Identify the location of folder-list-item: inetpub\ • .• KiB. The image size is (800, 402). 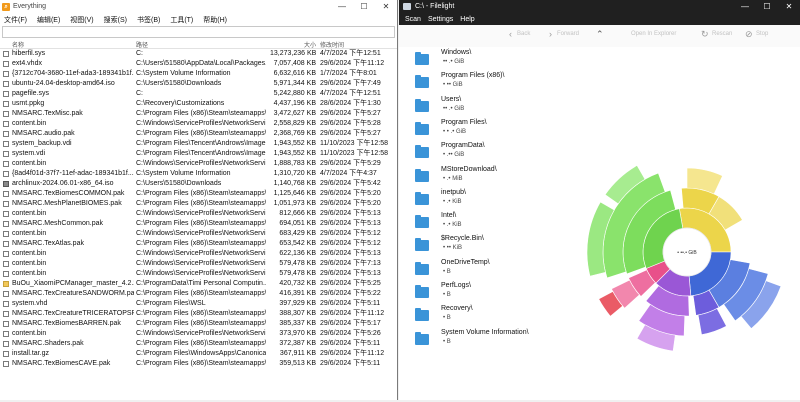
(491, 198).